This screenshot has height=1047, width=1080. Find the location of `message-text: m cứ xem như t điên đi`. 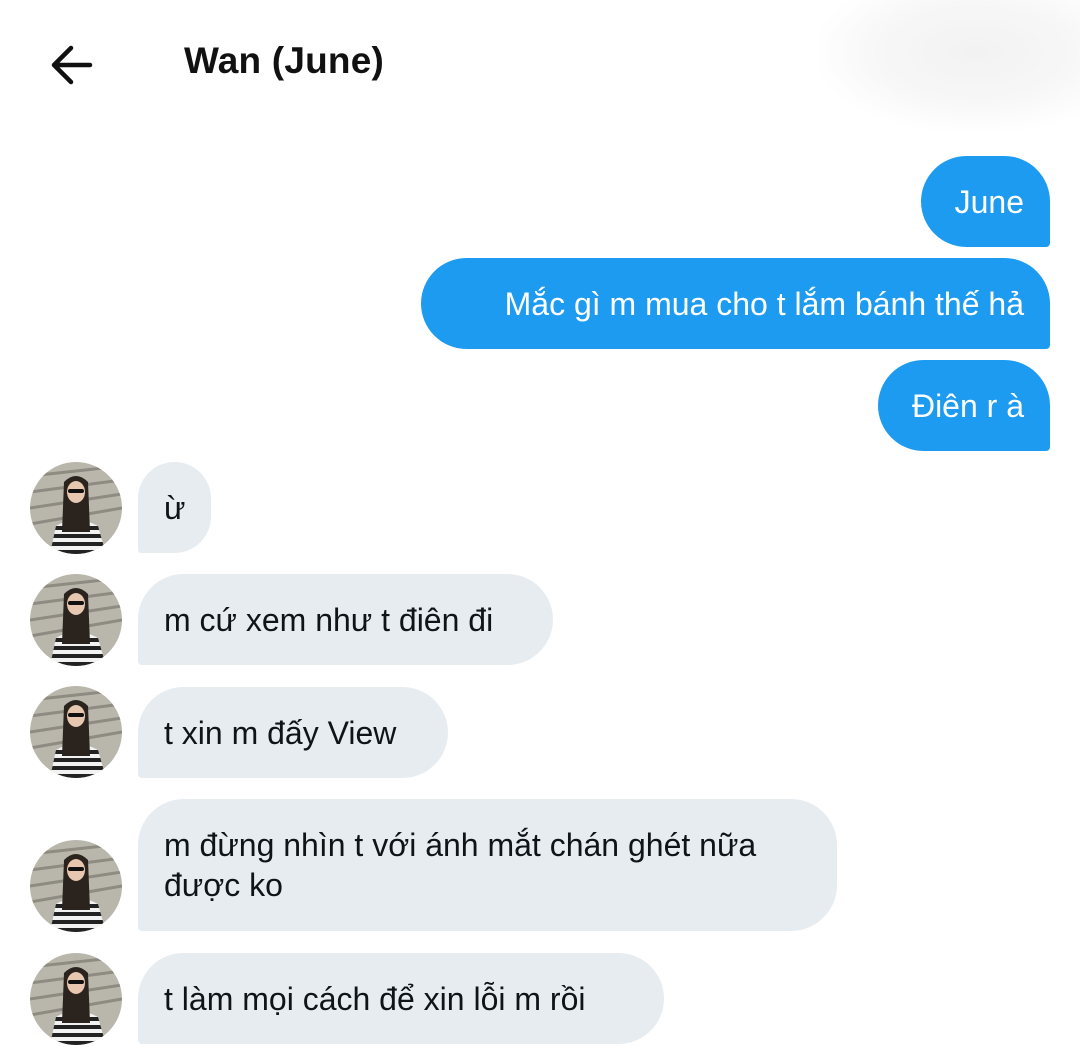

message-text: m cứ xem như t điên đi is located at coordinates (329, 619).